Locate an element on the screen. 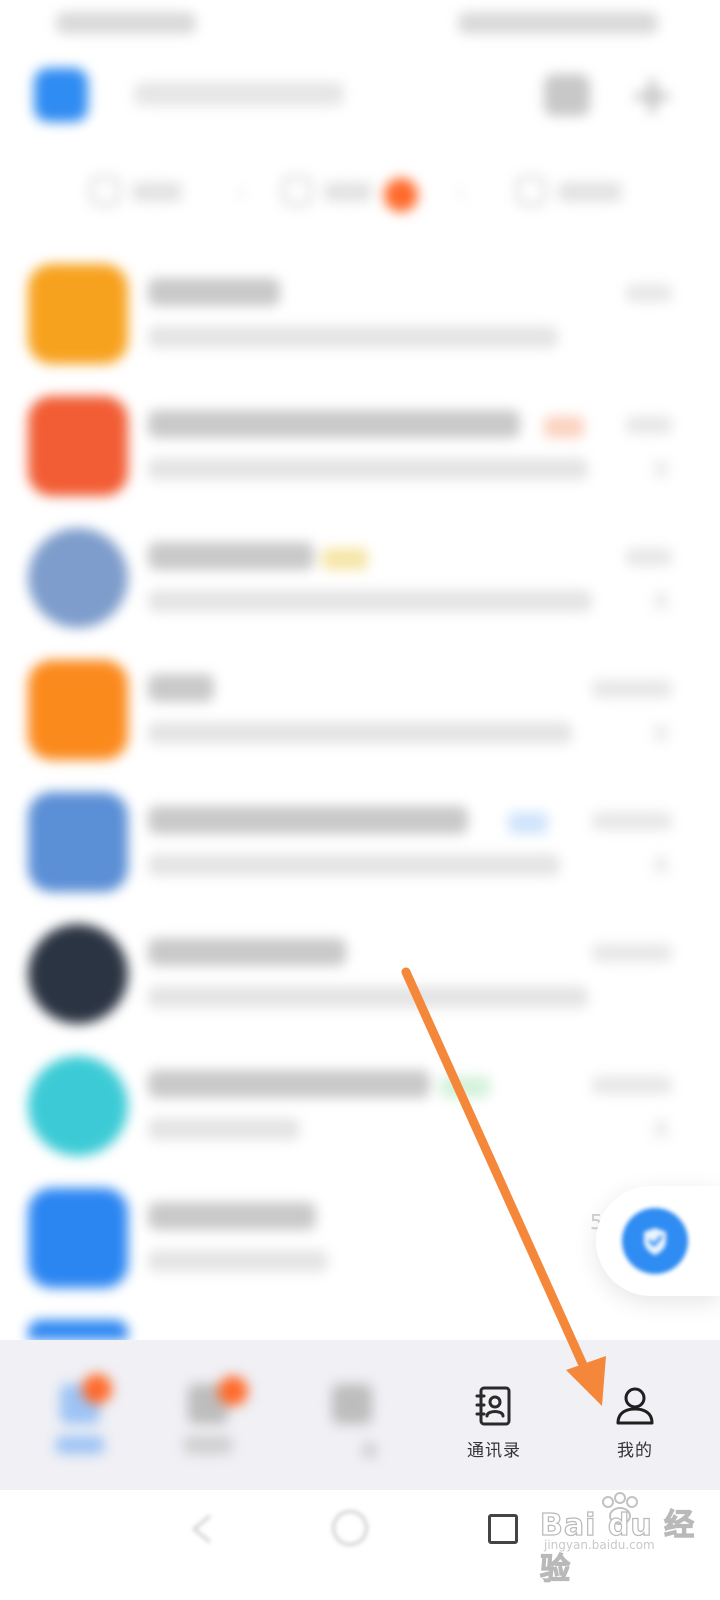 This screenshot has height=1600, width=720. nav-label: 台 is located at coordinates (370, 1451).